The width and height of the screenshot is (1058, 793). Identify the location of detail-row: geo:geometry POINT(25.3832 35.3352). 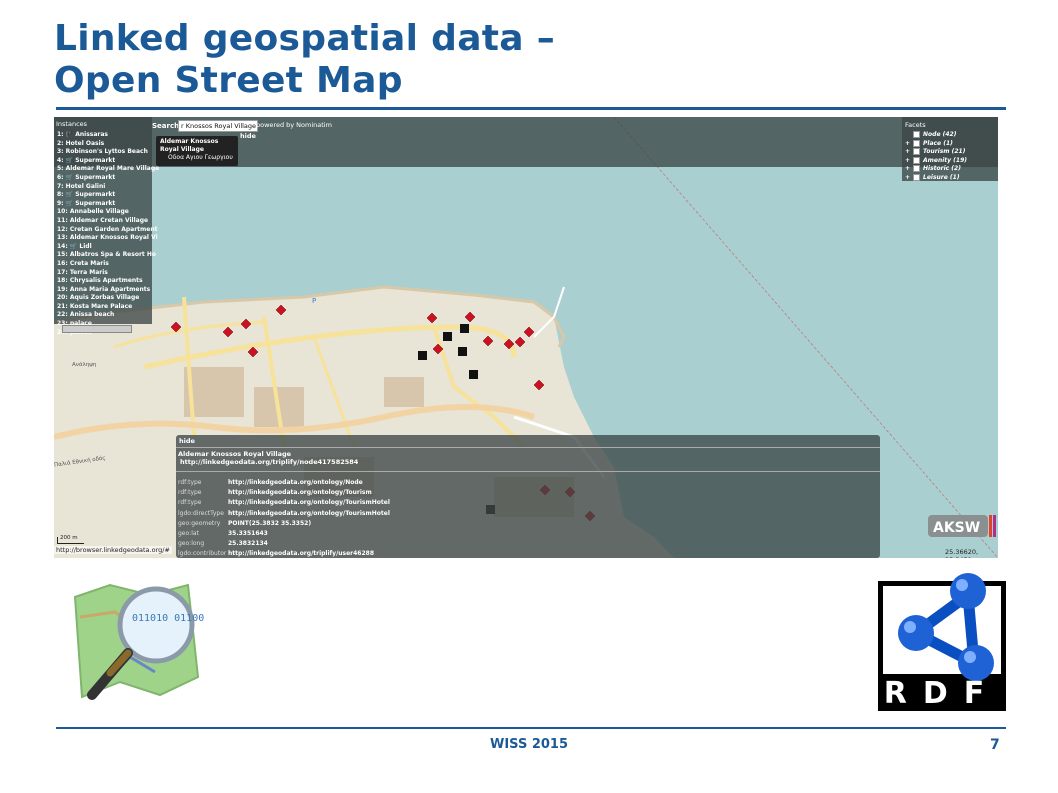
(284, 524).